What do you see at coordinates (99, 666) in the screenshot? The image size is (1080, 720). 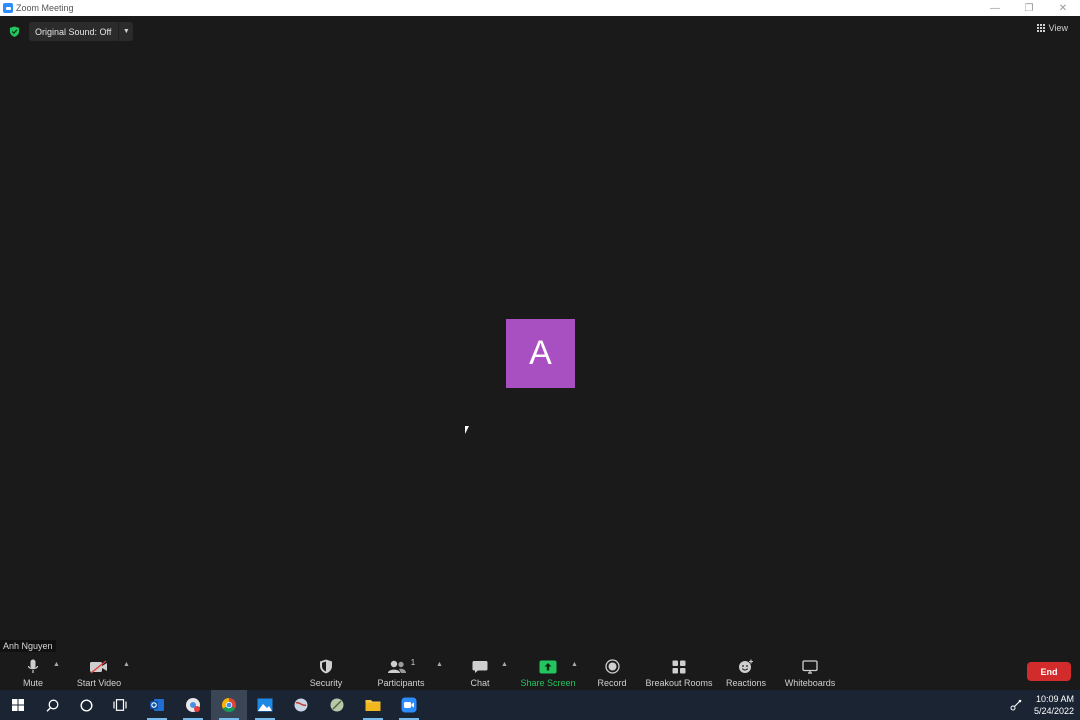 I see `video-off-icon` at bounding box center [99, 666].